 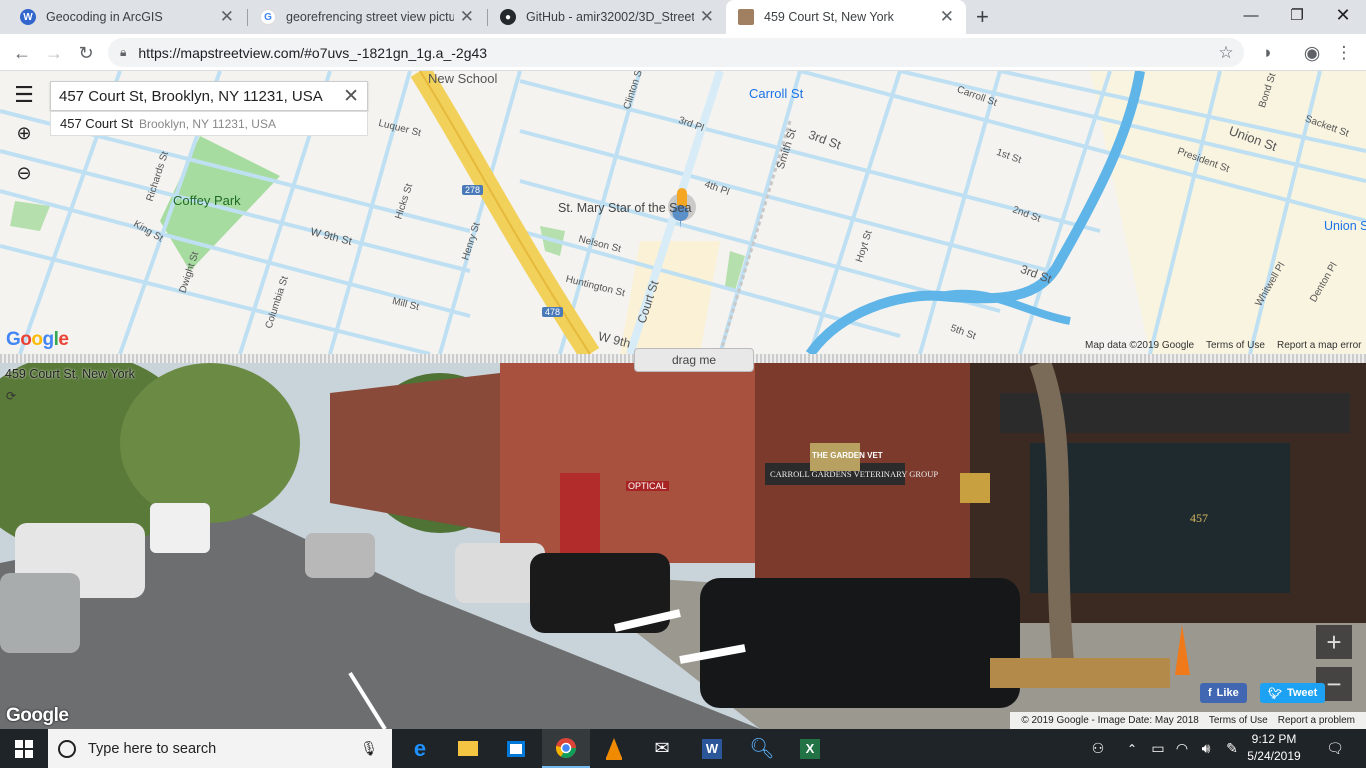 I want to click on word-icon: W, so click(x=712, y=748).